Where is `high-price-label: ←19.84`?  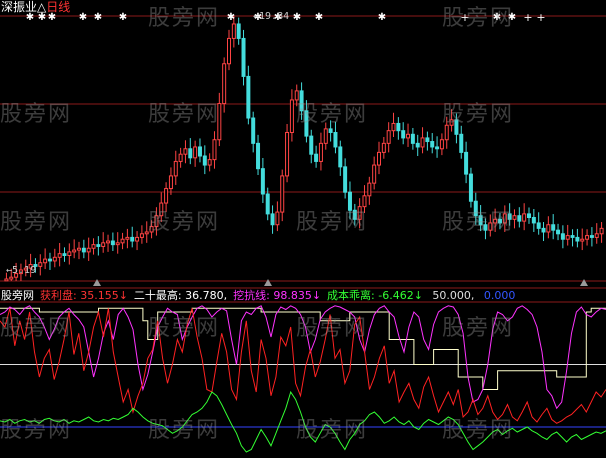 high-price-label: ←19.84 is located at coordinates (271, 16).